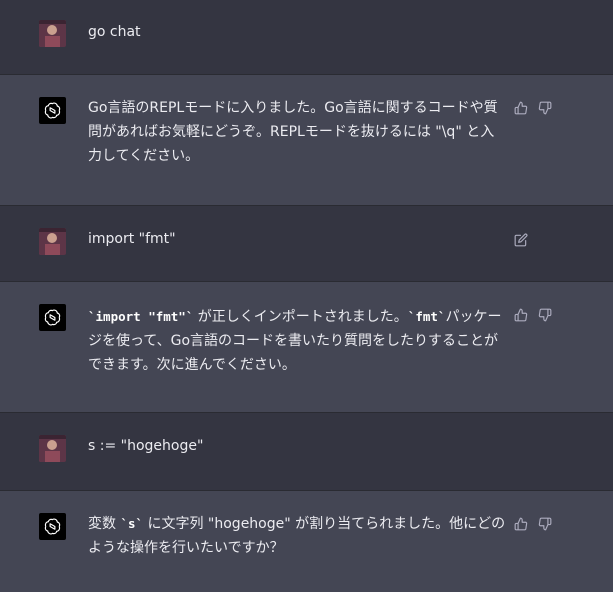  What do you see at coordinates (306, 452) in the screenshot?
I see `message-row-user: s := "hogehoge"` at bounding box center [306, 452].